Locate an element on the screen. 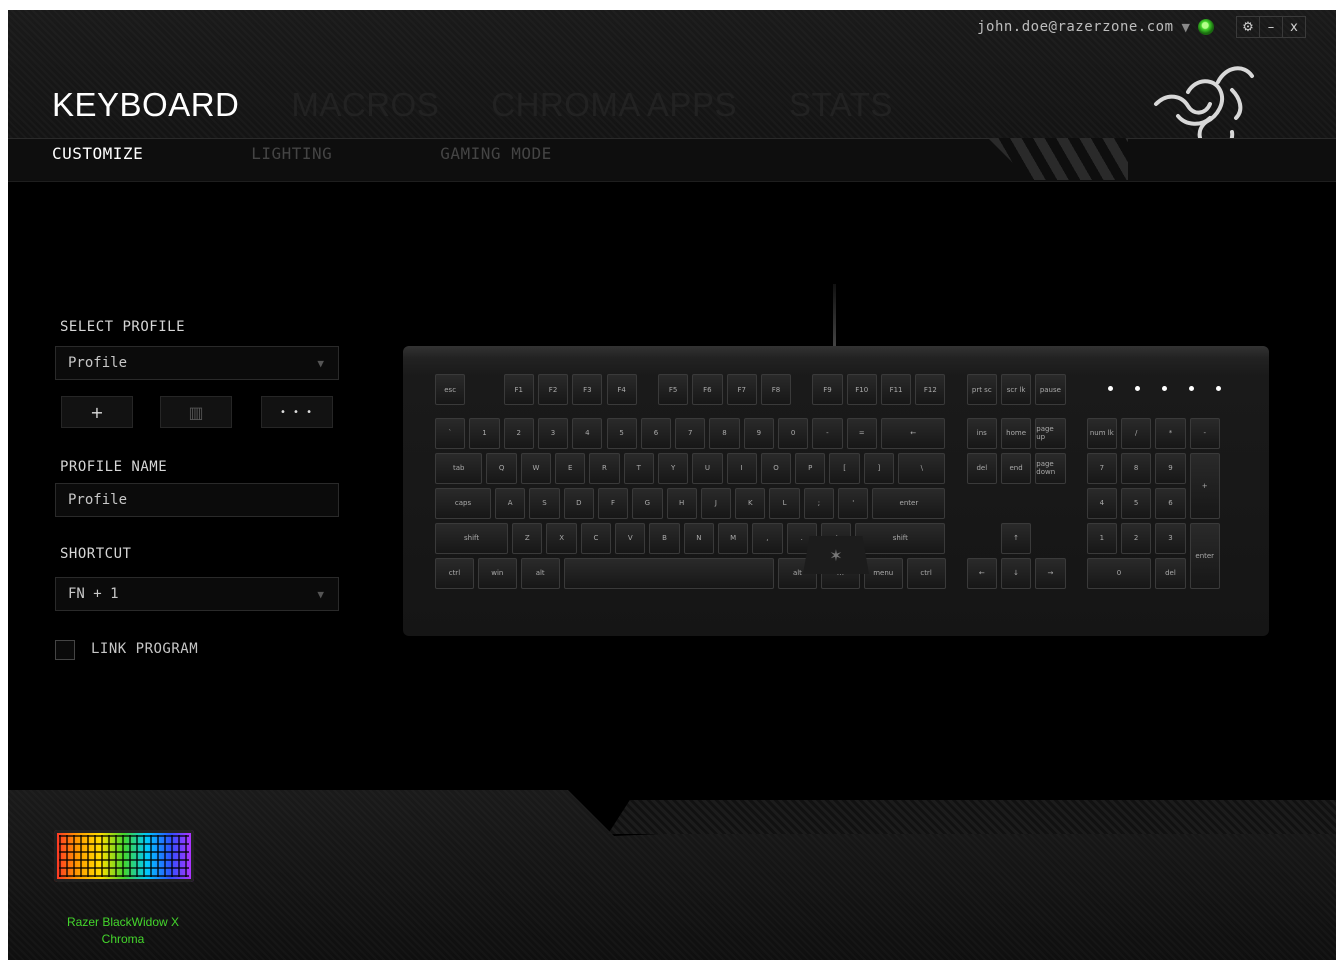 This screenshot has width=1338, height=961. subtab-customize: CUSTOMIZE is located at coordinates (97, 153).